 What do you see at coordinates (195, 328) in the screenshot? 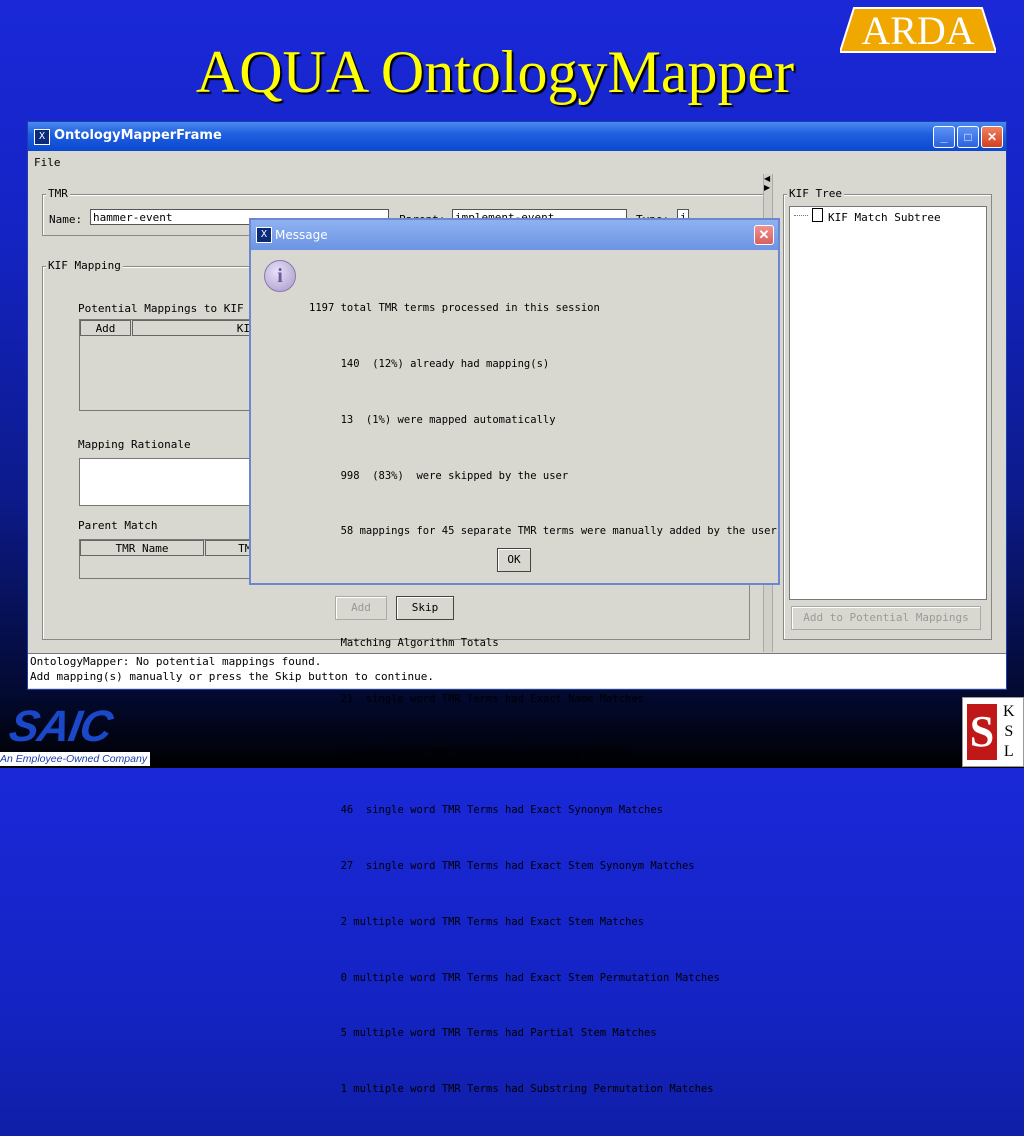
I see `column-kif: KI` at bounding box center [195, 328].